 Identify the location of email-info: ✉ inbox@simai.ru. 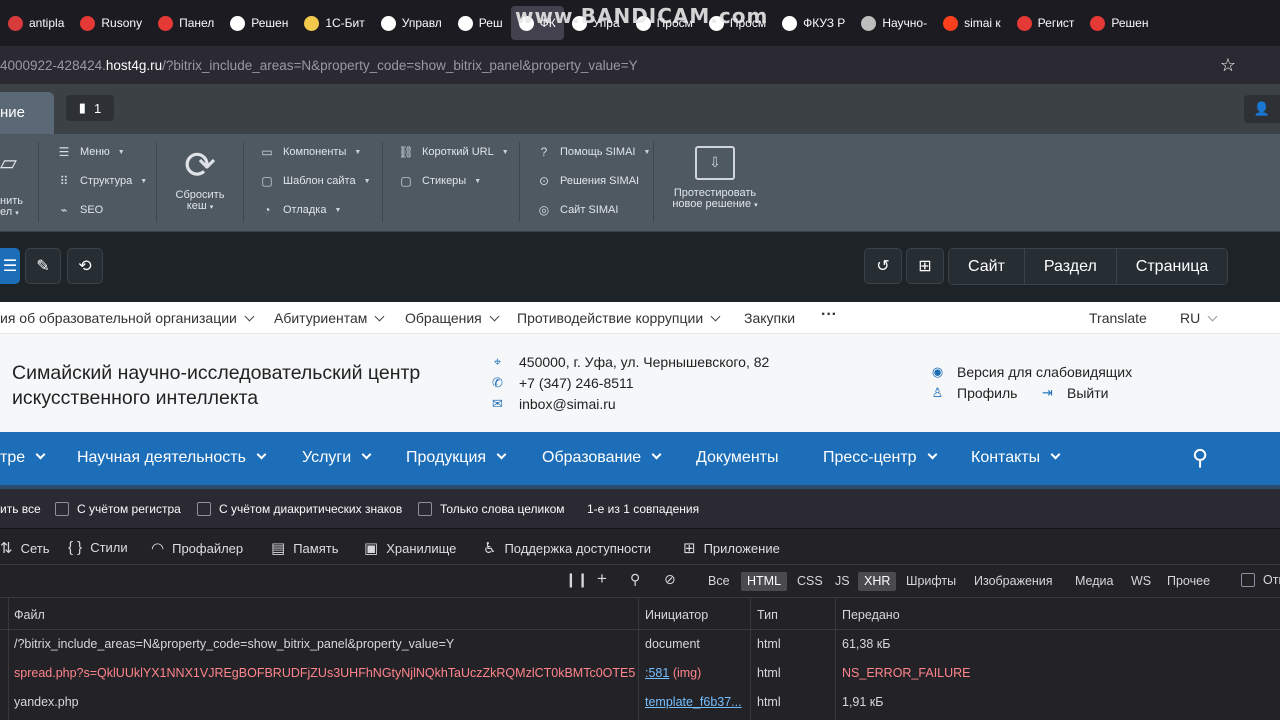
(553, 404).